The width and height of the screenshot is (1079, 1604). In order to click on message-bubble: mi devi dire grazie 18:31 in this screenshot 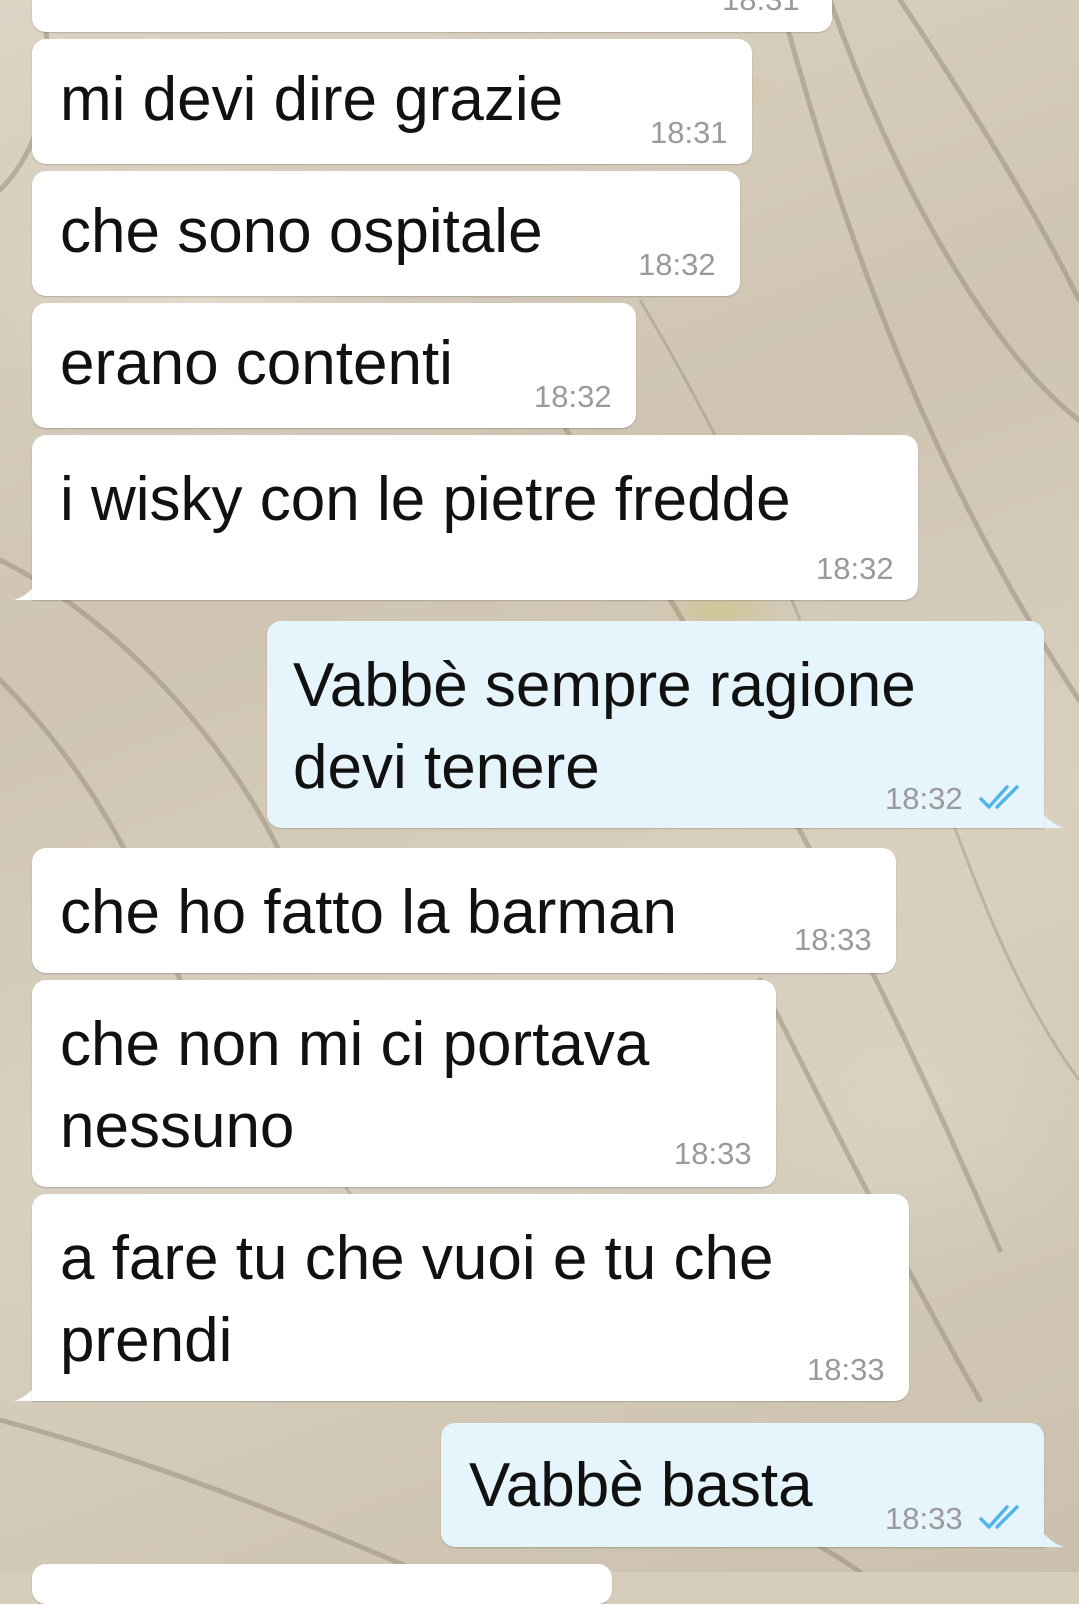, I will do `click(392, 101)`.